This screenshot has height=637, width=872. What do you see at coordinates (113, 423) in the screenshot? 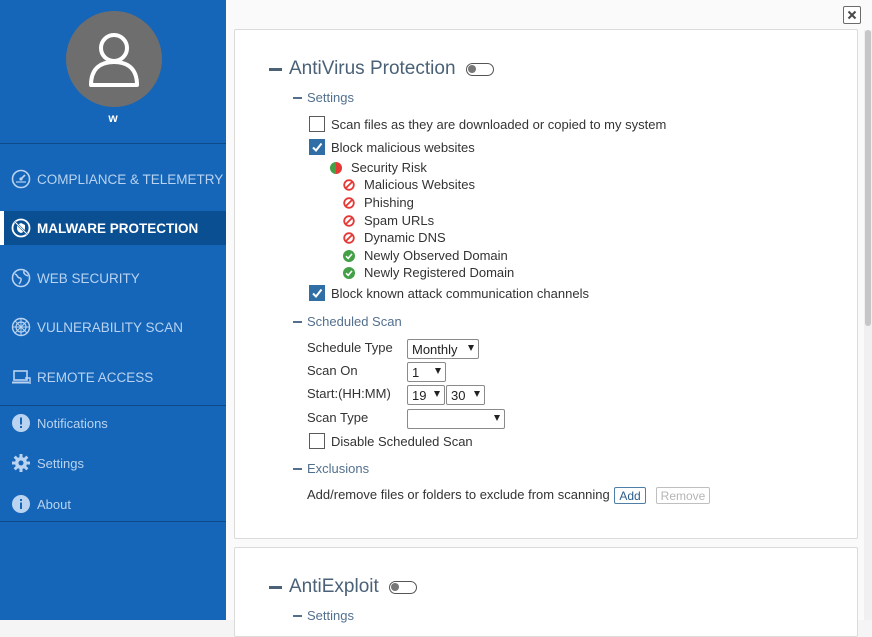
I see `nav-notifications: Notifications` at bounding box center [113, 423].